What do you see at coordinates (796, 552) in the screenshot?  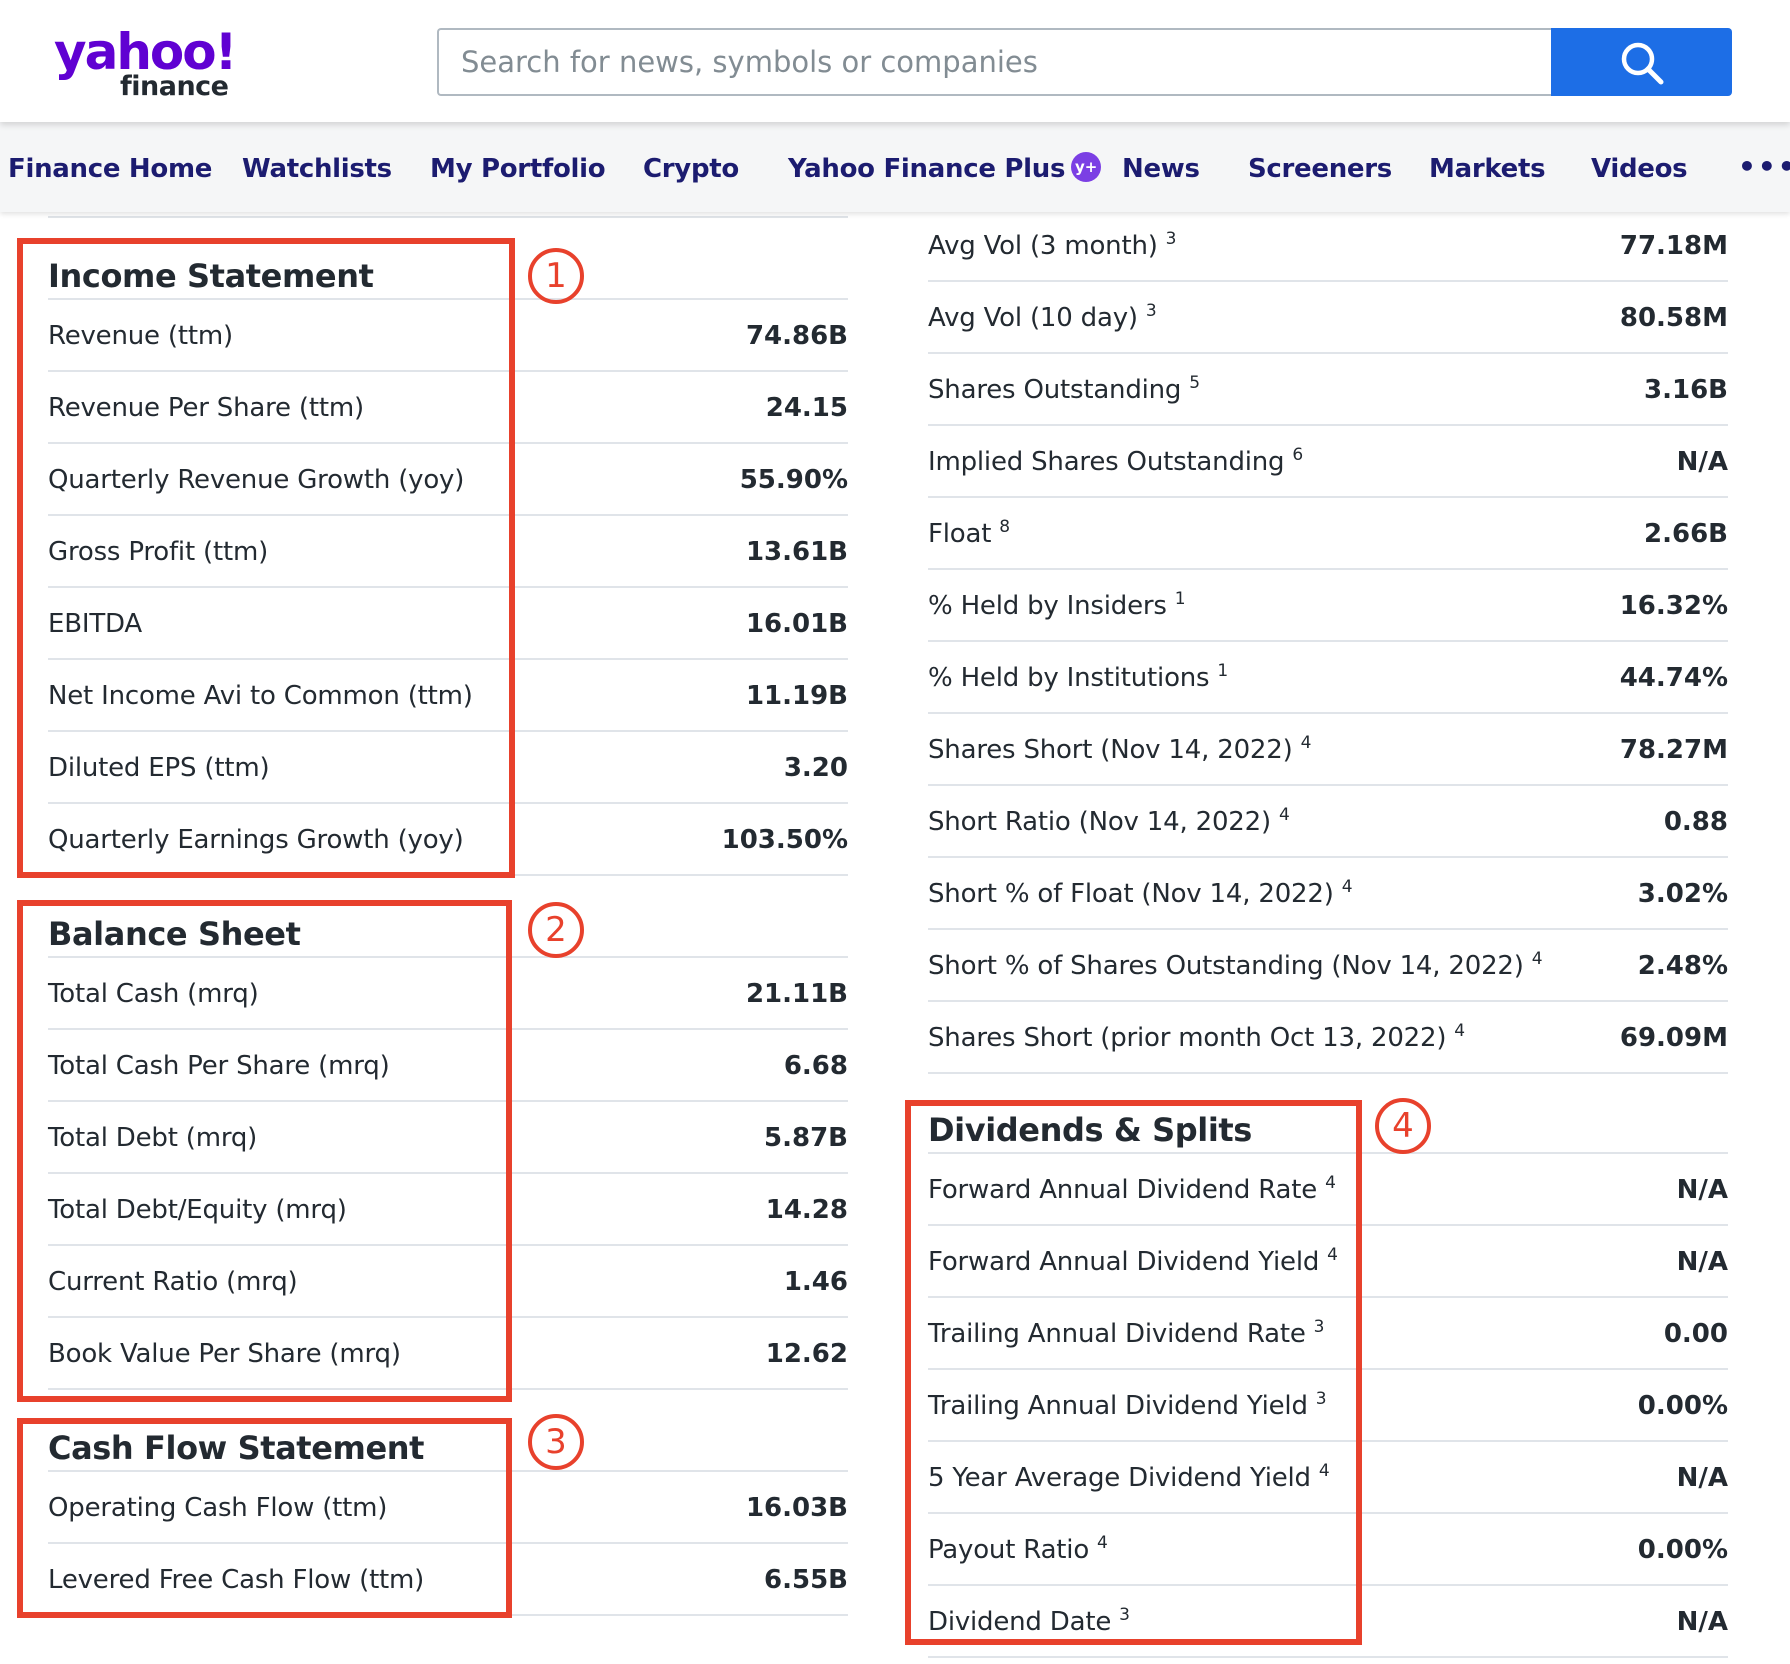 I see `row-value: 13.61B` at bounding box center [796, 552].